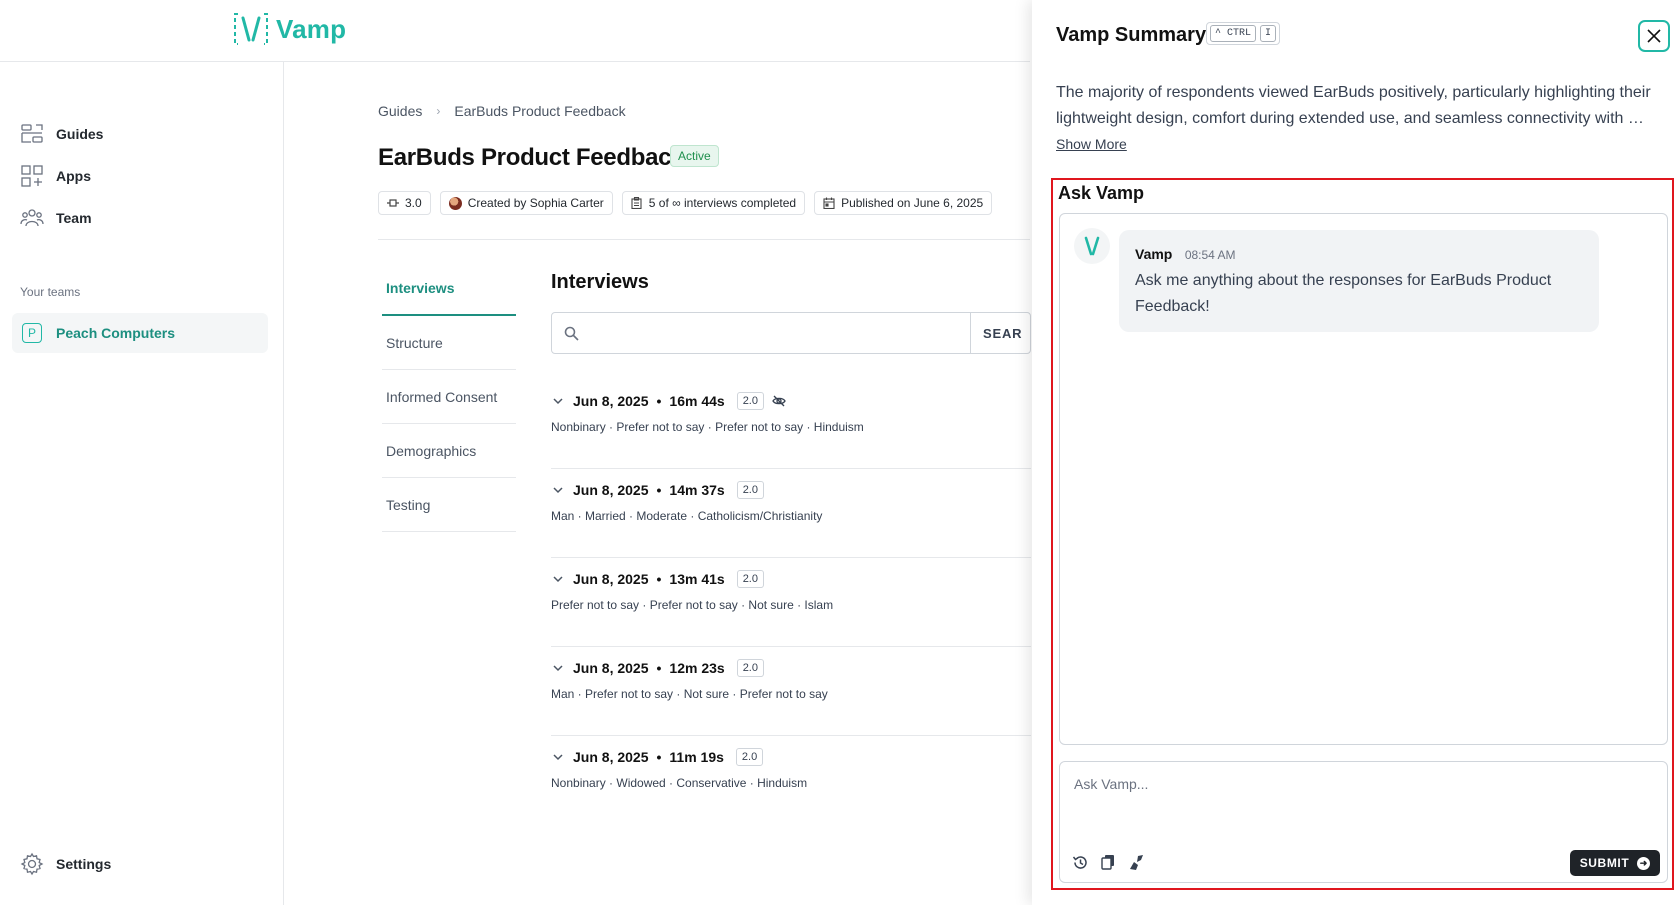  I want to click on interview-duration: 12m 23s, so click(697, 668).